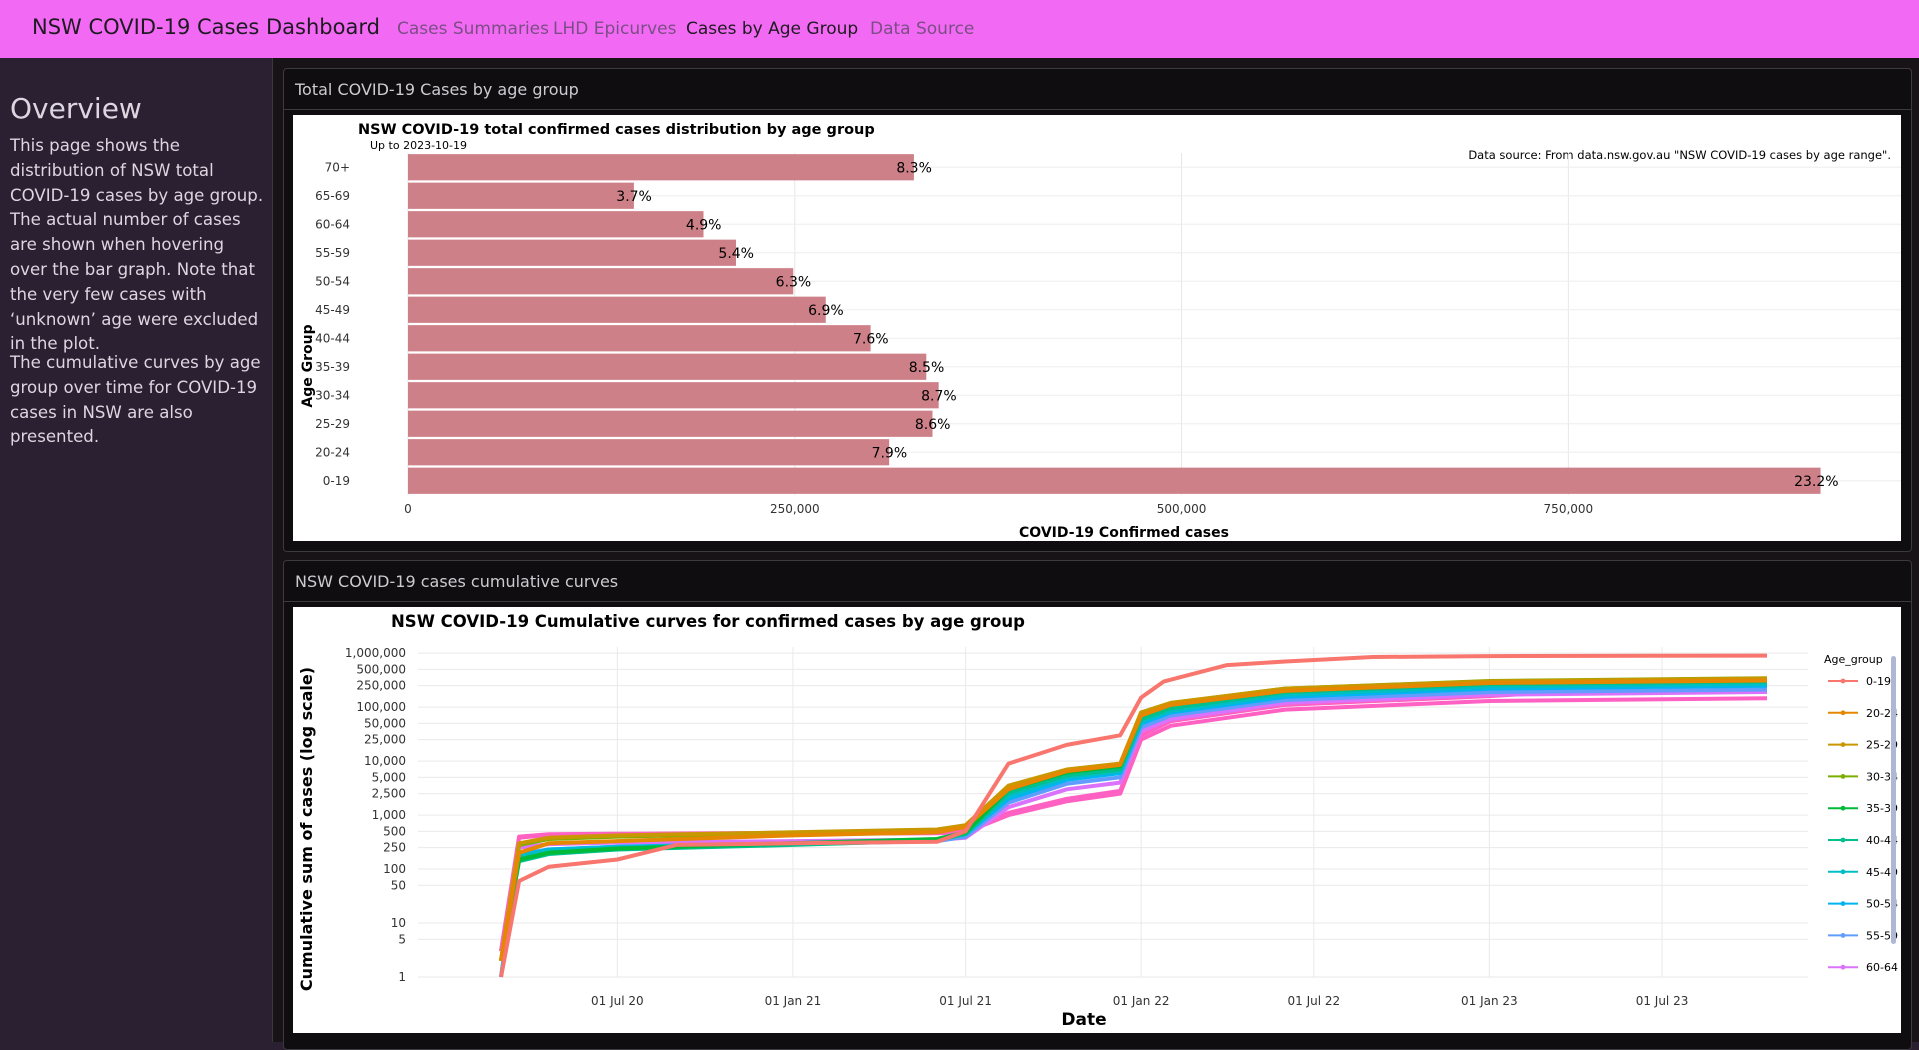 This screenshot has width=1919, height=1050. Describe the element at coordinates (76, 108) in the screenshot. I see `sidebar-title: Overview` at that location.